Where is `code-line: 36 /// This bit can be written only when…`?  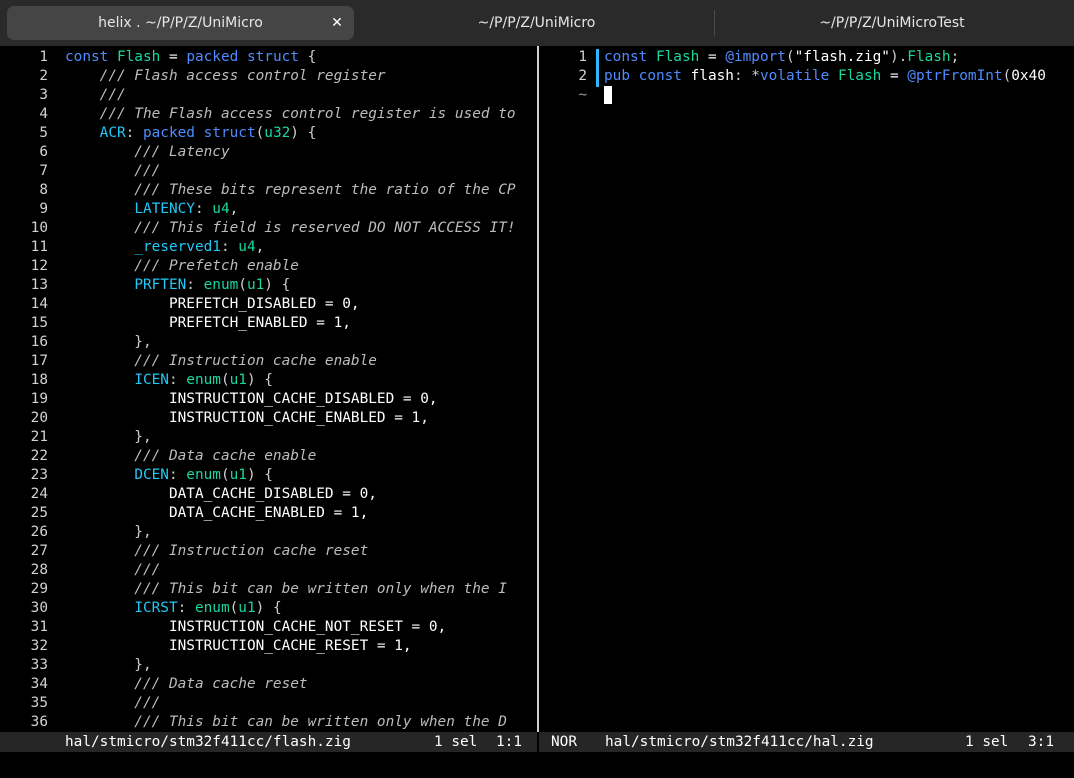
code-line: 36 /// This bit can be written only when… is located at coordinates (268, 722).